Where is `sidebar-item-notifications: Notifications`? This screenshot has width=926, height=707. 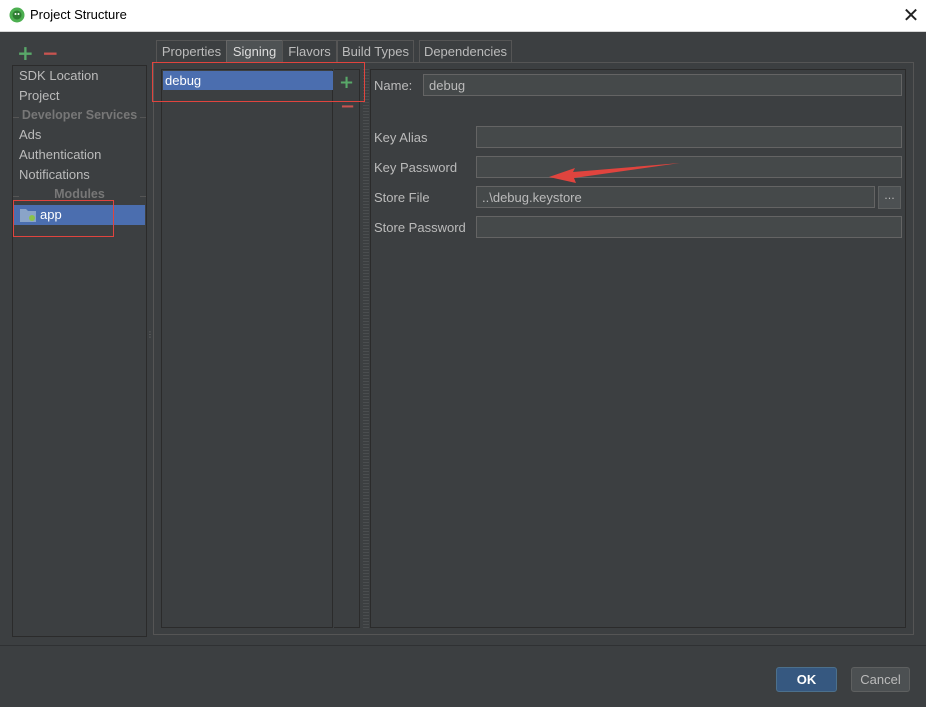
sidebar-item-notifications: Notifications is located at coordinates (54, 174).